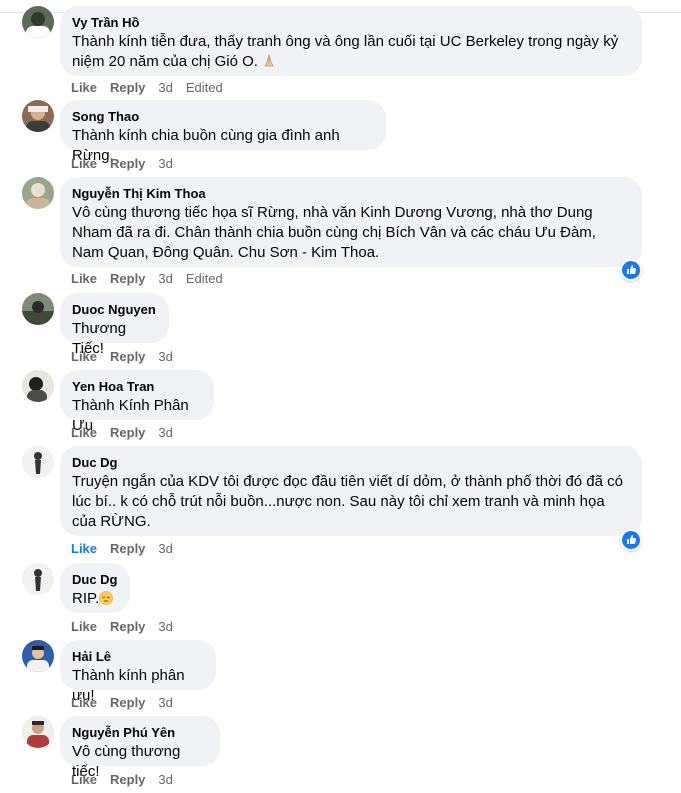 The height and width of the screenshot is (793, 681). I want to click on comment-bubble: Yen Hoa Tran Thành Kính Phân Ưu, so click(137, 402).